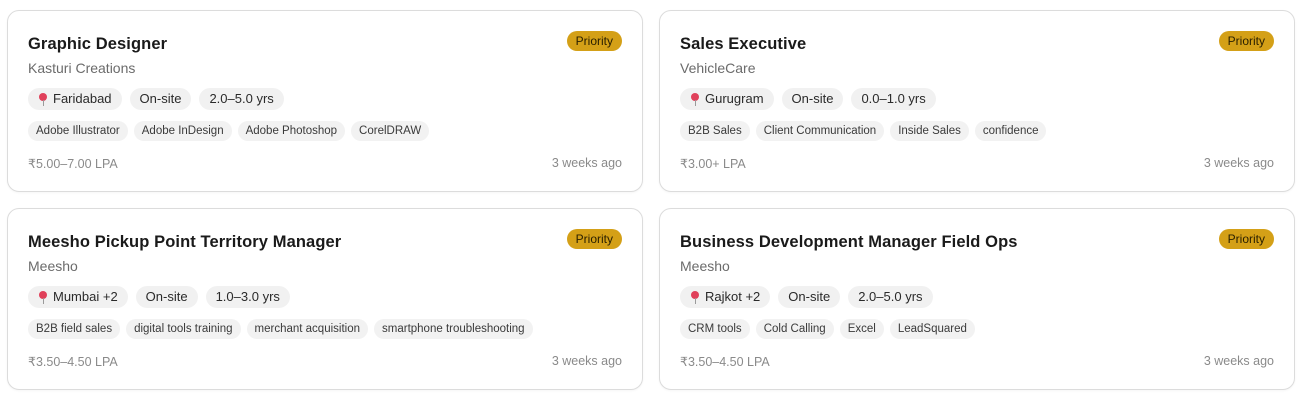 The width and height of the screenshot is (1307, 405). I want to click on salary: ₹5.00–7.00 LPA, so click(73, 164).